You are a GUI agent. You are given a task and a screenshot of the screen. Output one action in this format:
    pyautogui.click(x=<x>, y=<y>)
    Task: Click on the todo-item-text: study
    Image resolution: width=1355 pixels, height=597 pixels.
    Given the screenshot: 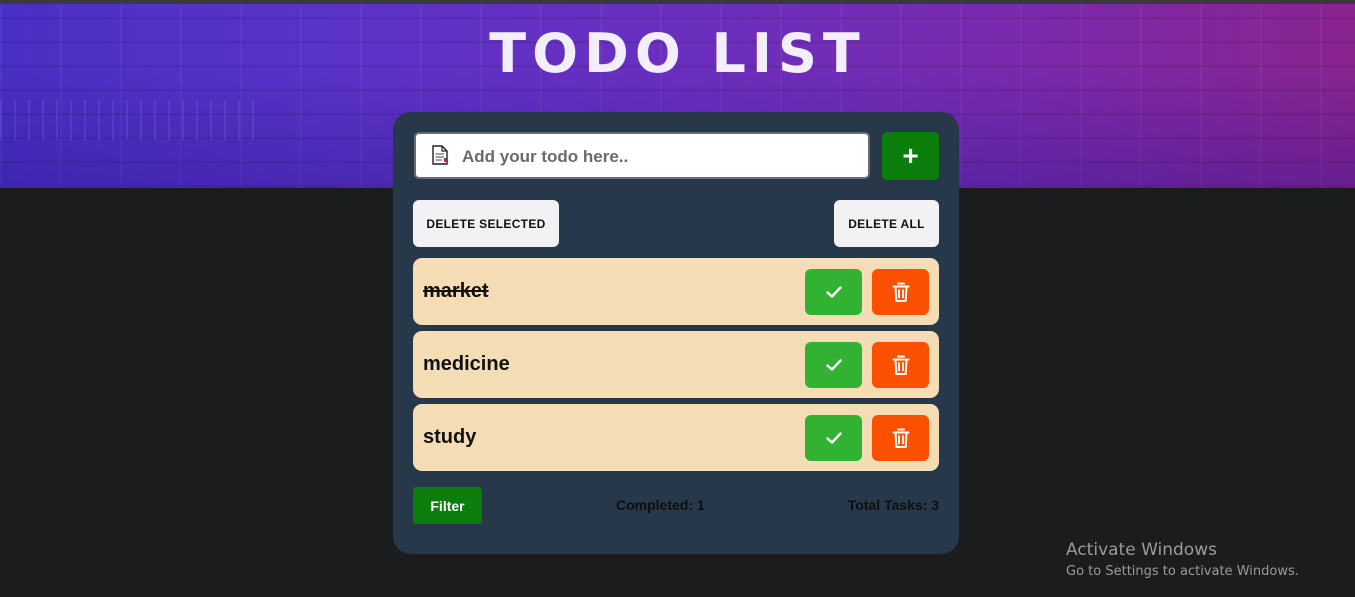 What is the action you would take?
    pyautogui.click(x=450, y=437)
    